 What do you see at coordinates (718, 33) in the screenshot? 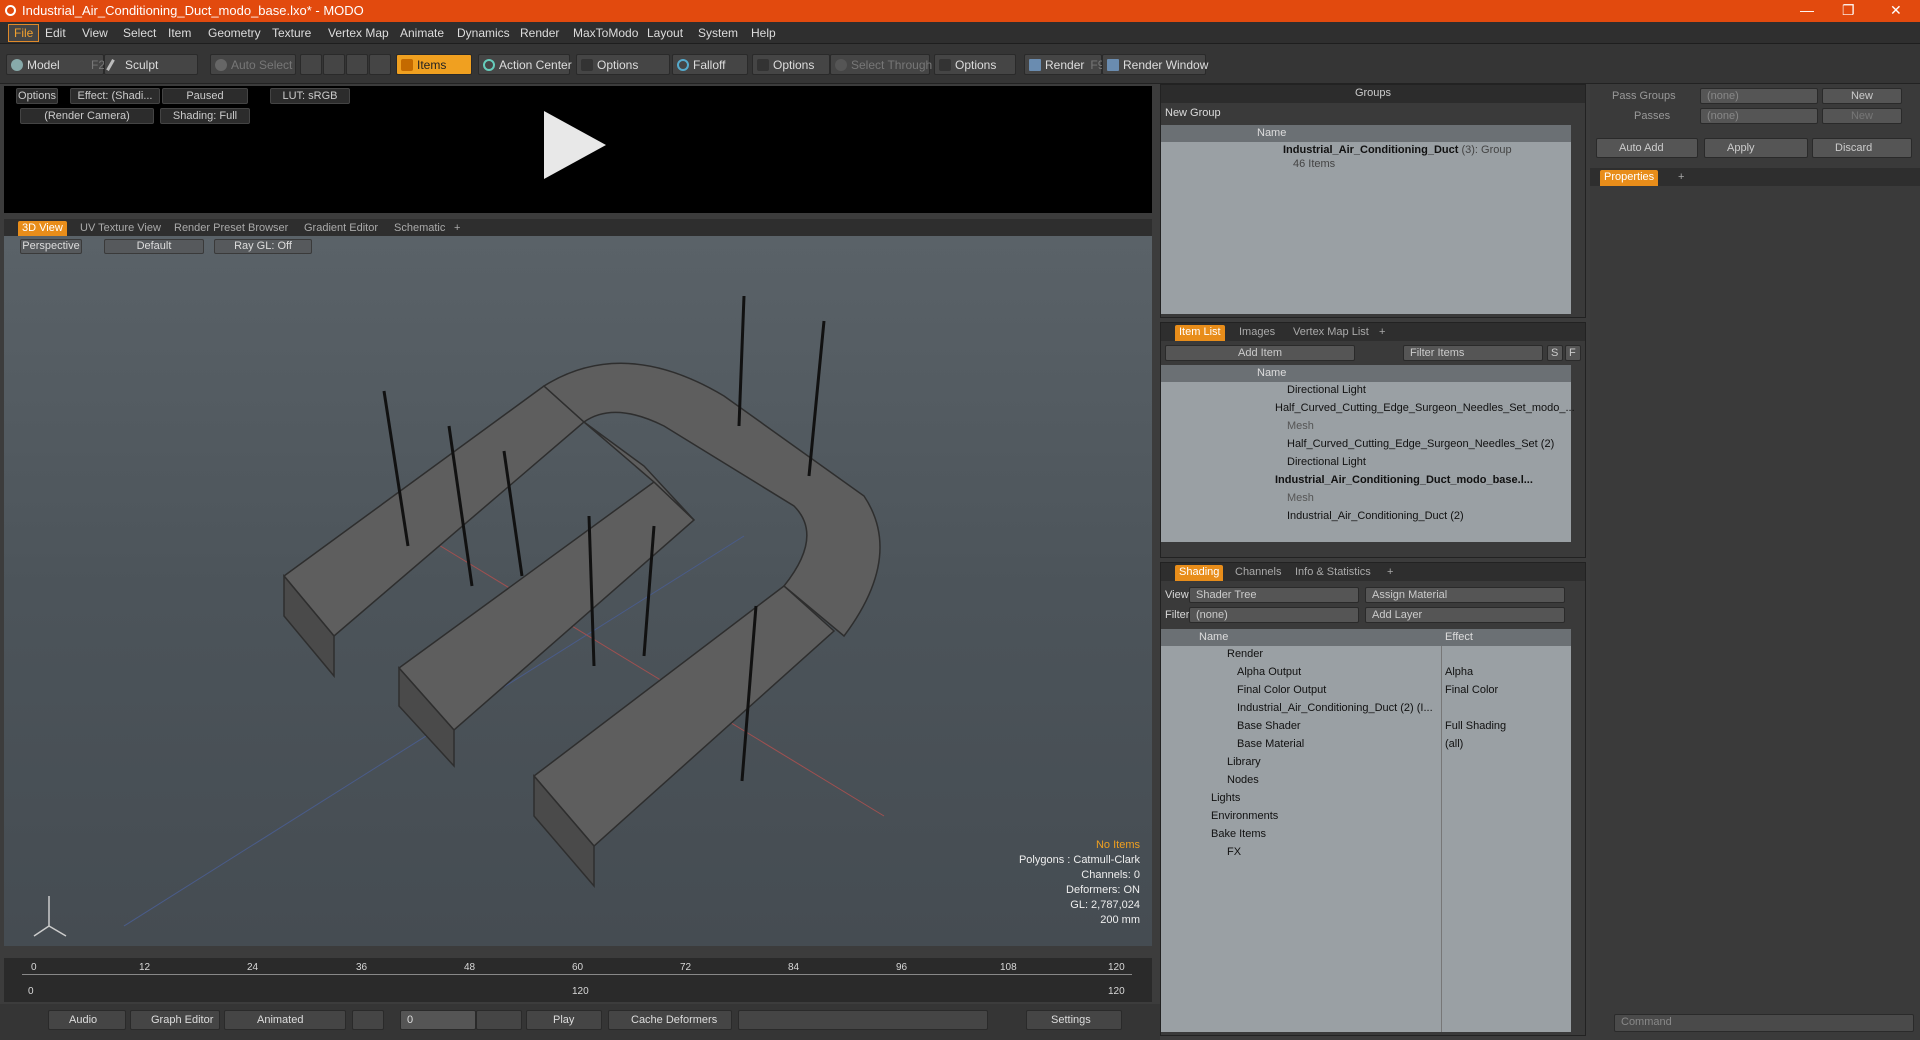
I see `menu-system: System` at bounding box center [718, 33].